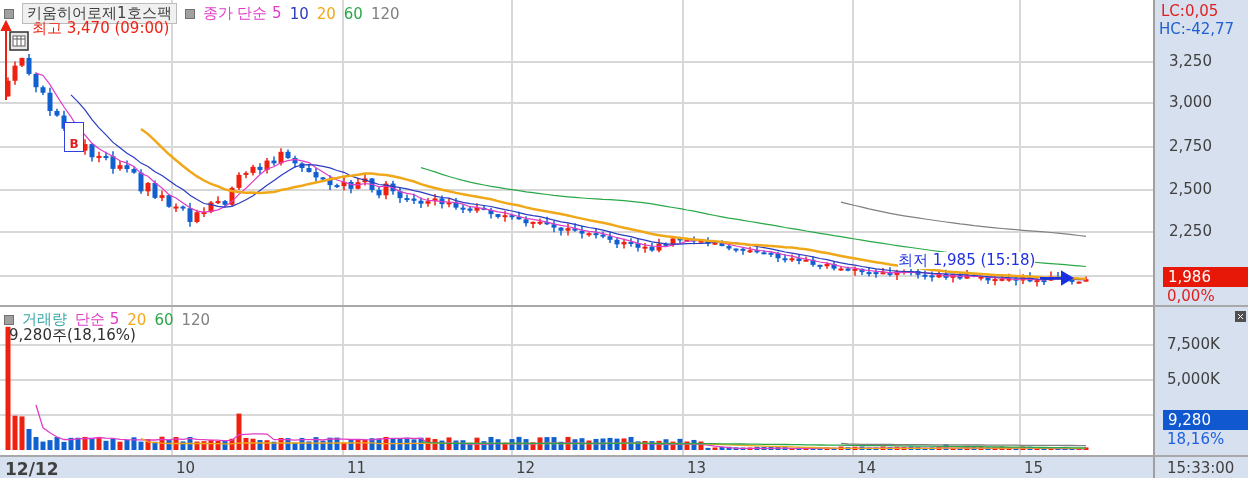 This screenshot has height=478, width=1248. Describe the element at coordinates (44, 319) in the screenshot. I see `legend-label: 거래량` at that location.